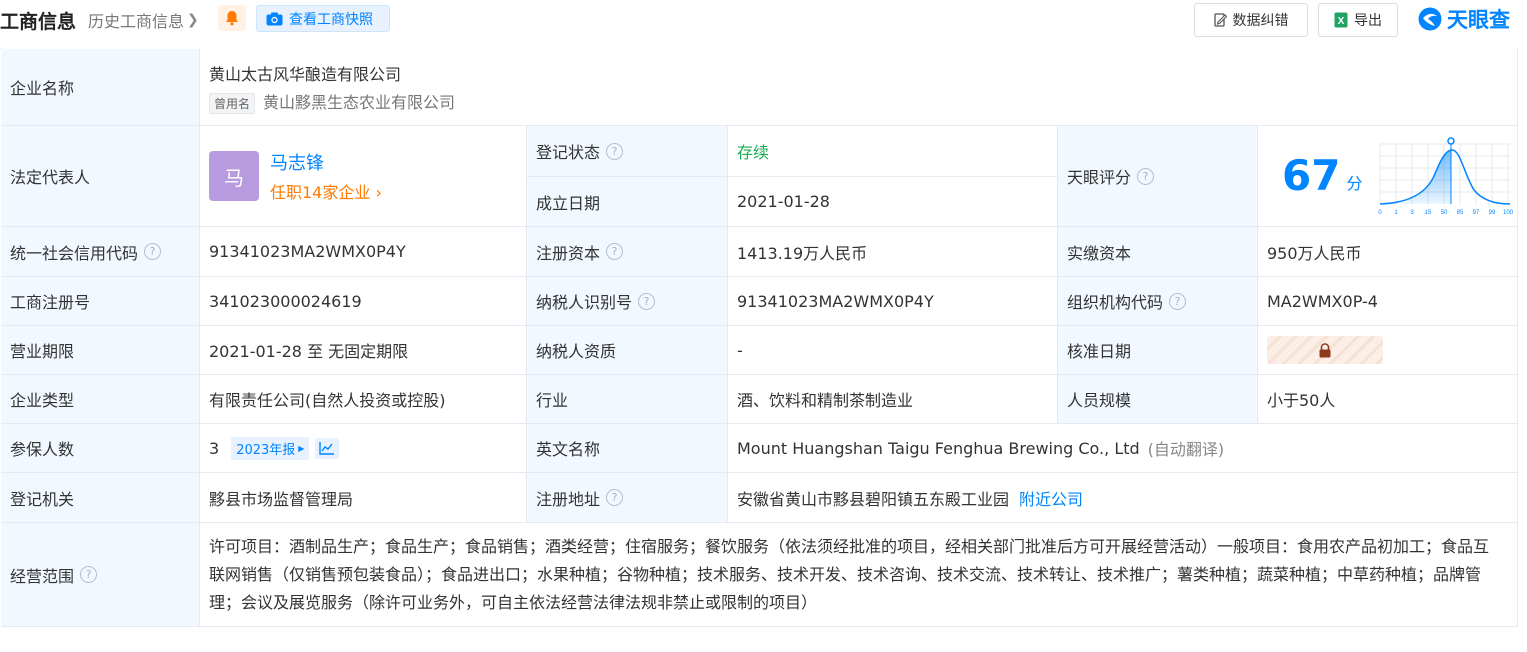  I want to click on label-industry-text: 行业, so click(552, 400).